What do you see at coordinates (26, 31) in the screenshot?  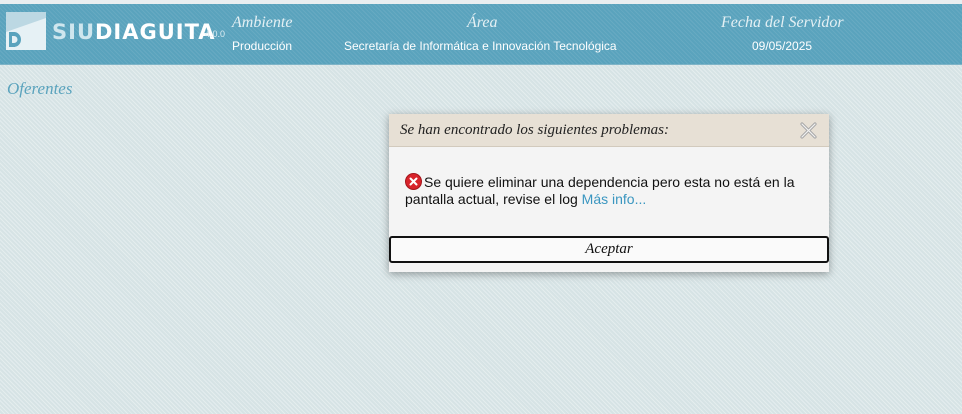 I see `siu-logo-icon` at bounding box center [26, 31].